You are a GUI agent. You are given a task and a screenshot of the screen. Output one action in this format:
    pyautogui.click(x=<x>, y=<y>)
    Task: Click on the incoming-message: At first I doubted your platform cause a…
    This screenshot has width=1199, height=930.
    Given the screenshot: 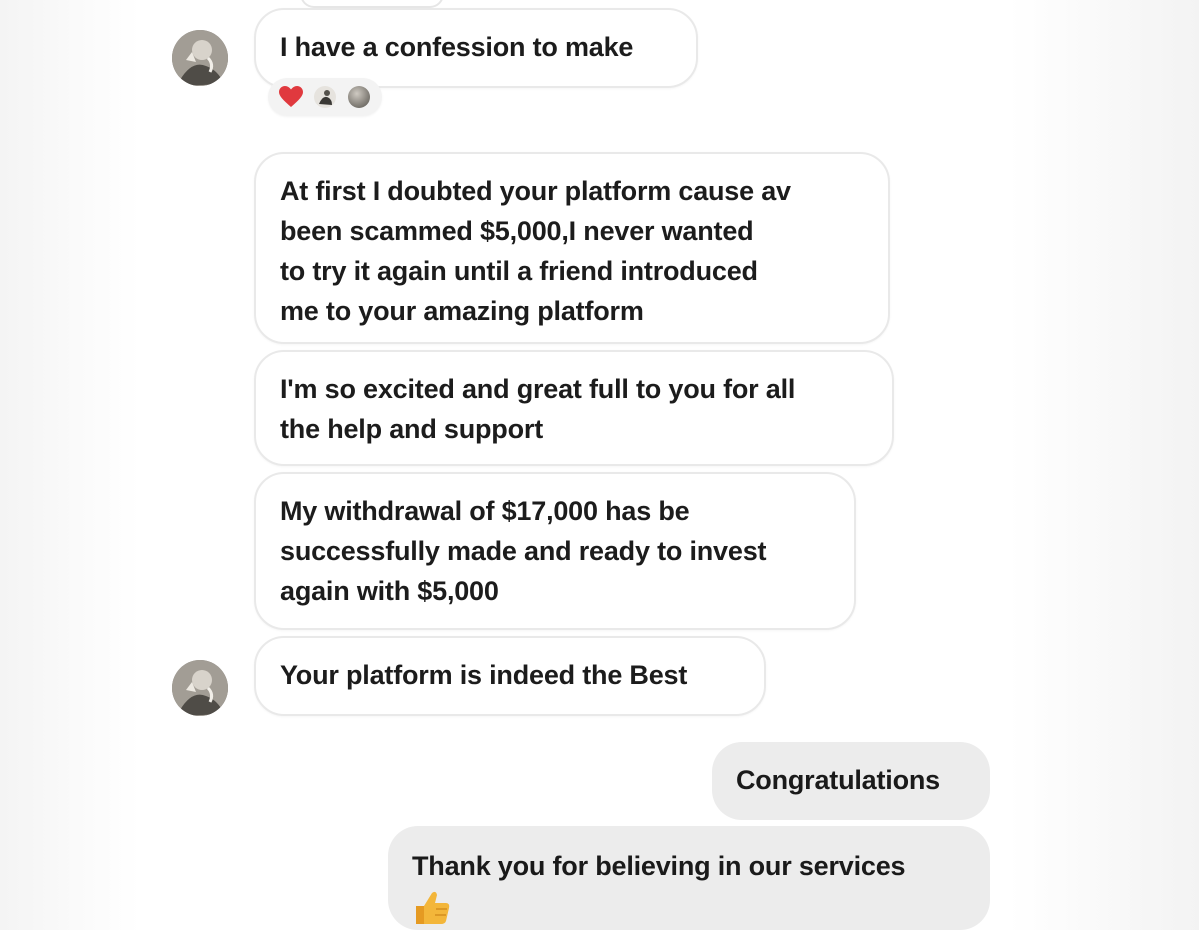 What is the action you would take?
    pyautogui.click(x=572, y=248)
    